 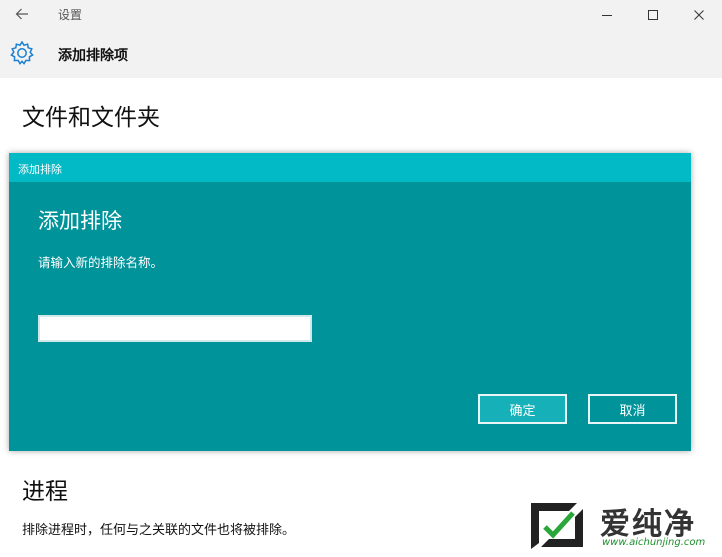 I want to click on back-button, so click(x=22, y=14).